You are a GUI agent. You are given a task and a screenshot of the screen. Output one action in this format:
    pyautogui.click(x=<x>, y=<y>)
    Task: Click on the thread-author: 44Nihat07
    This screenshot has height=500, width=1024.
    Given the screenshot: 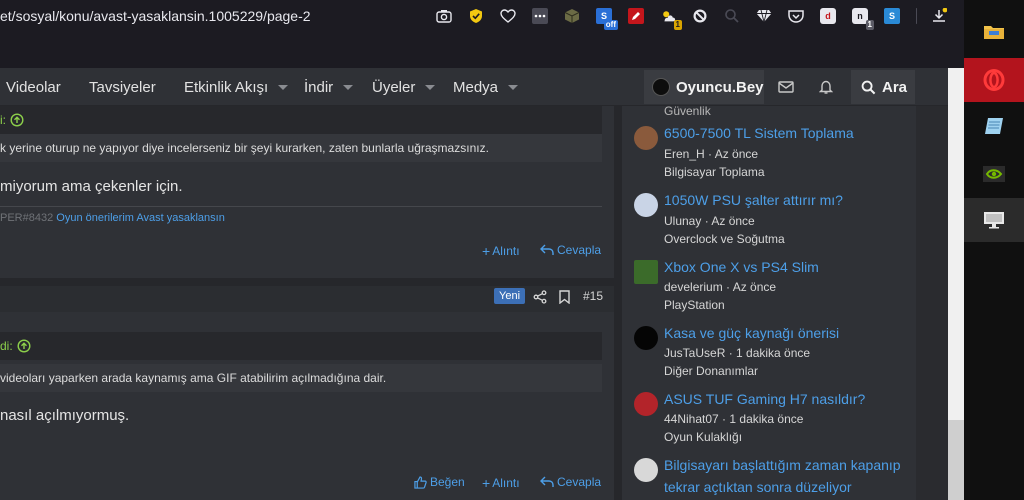 What is the action you would take?
    pyautogui.click(x=691, y=419)
    